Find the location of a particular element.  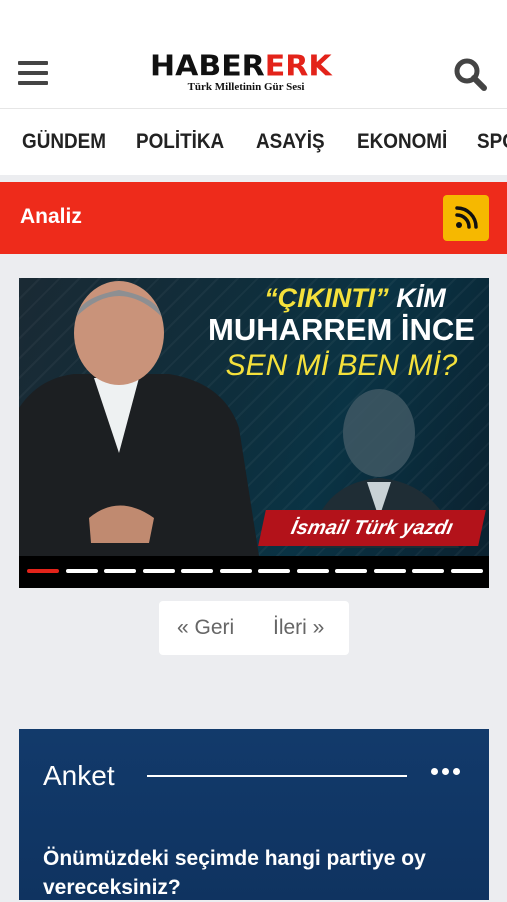

status-area is located at coordinates (253, 22).